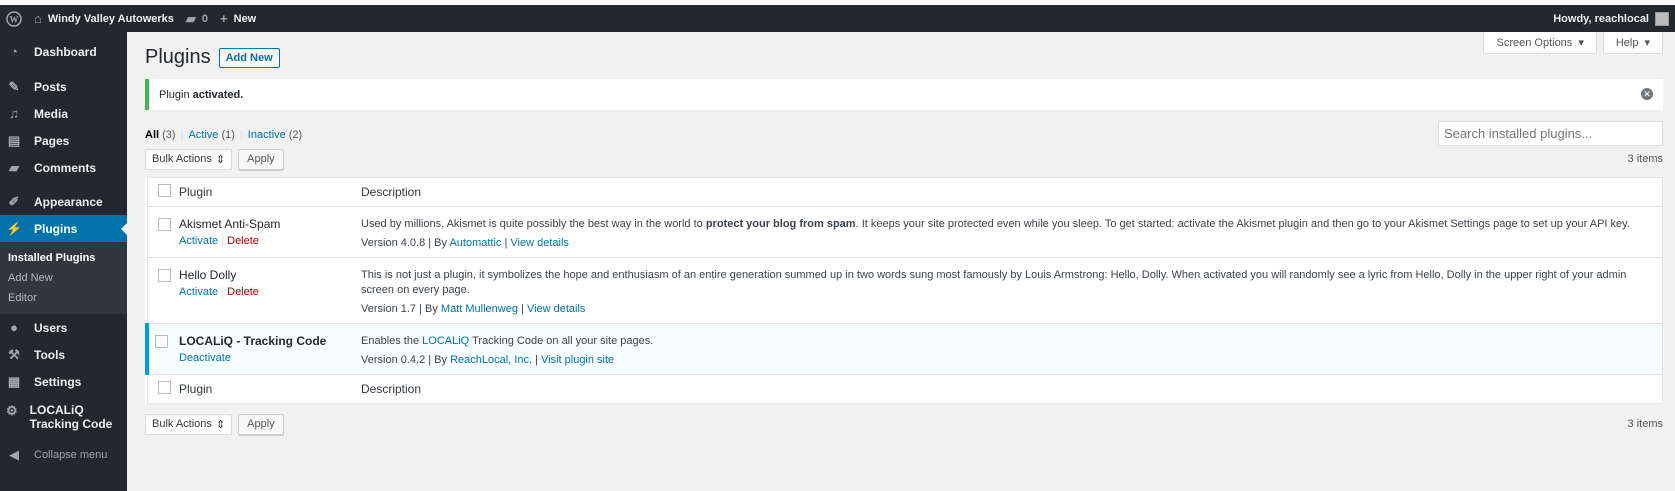  I want to click on plugin-name-cell: Akismet Anti-Spam Activate | Delete, so click(270, 232).